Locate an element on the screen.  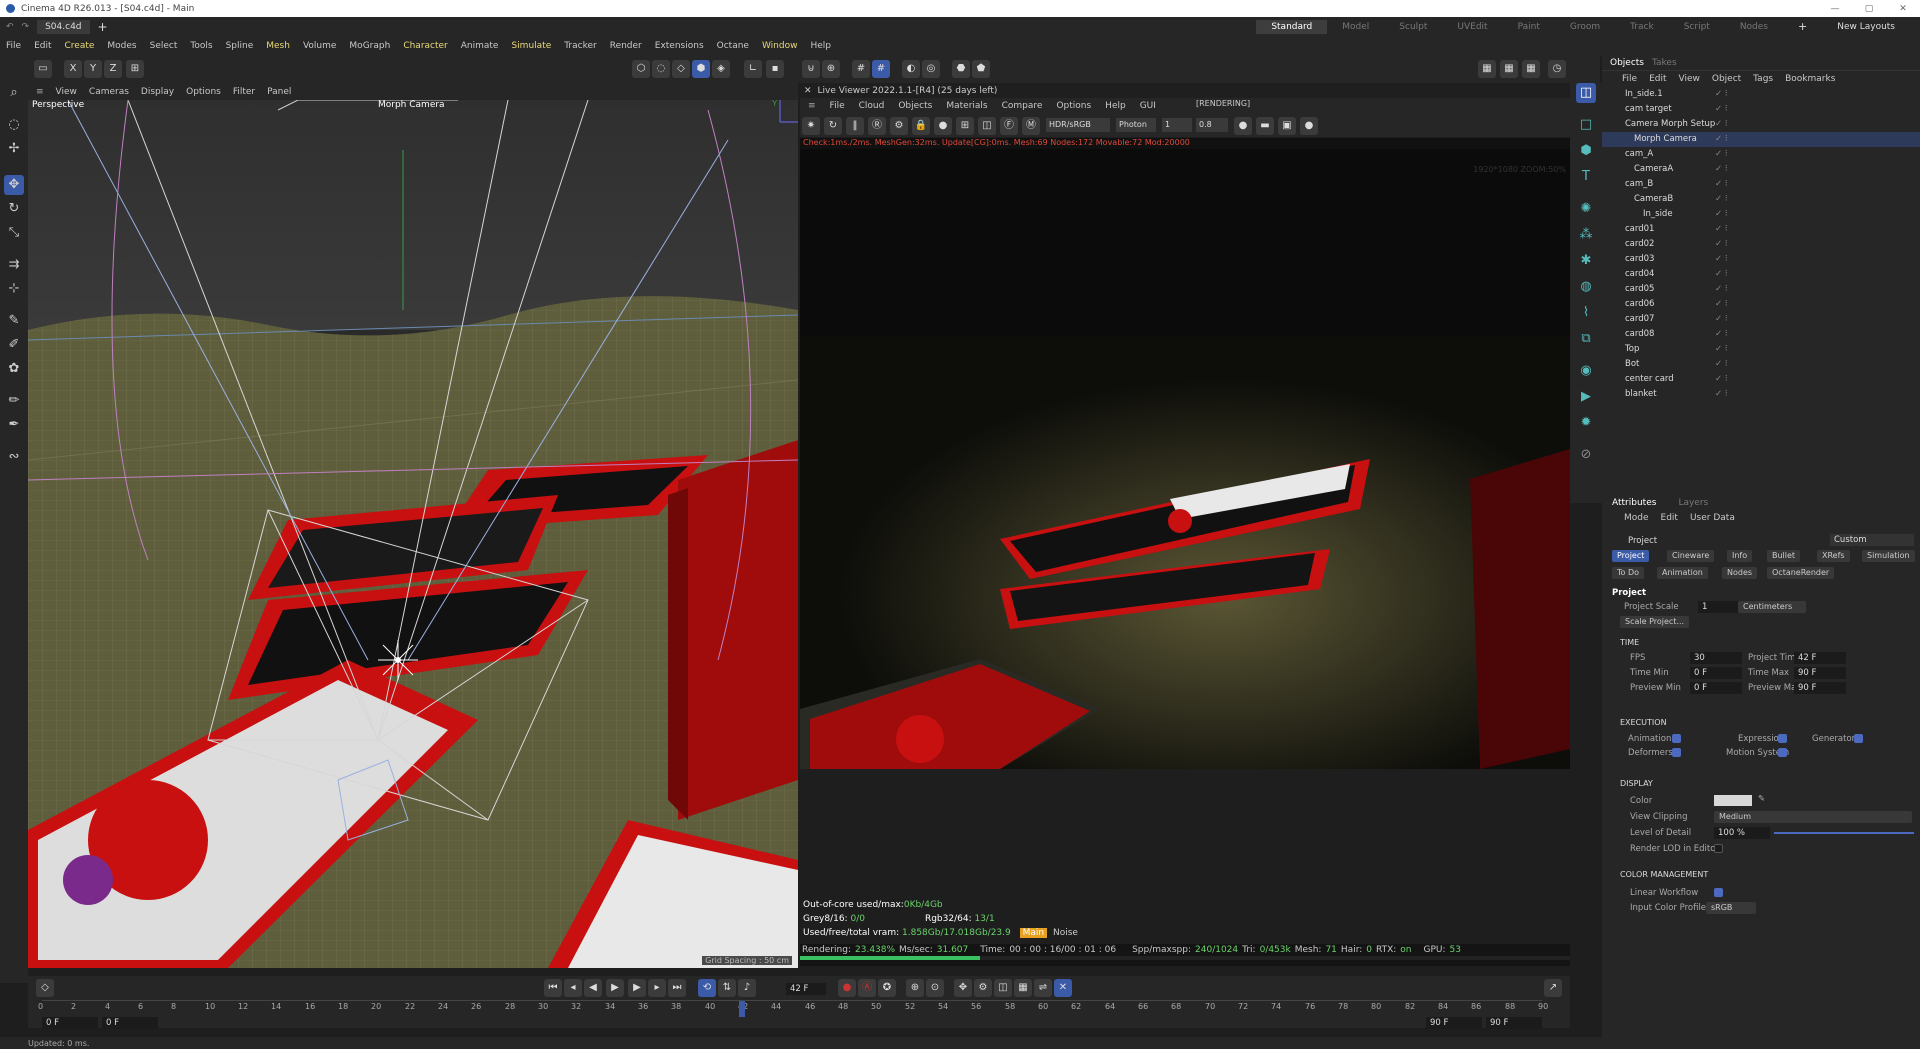
crop-icon: ◫ is located at coordinates (987, 126).